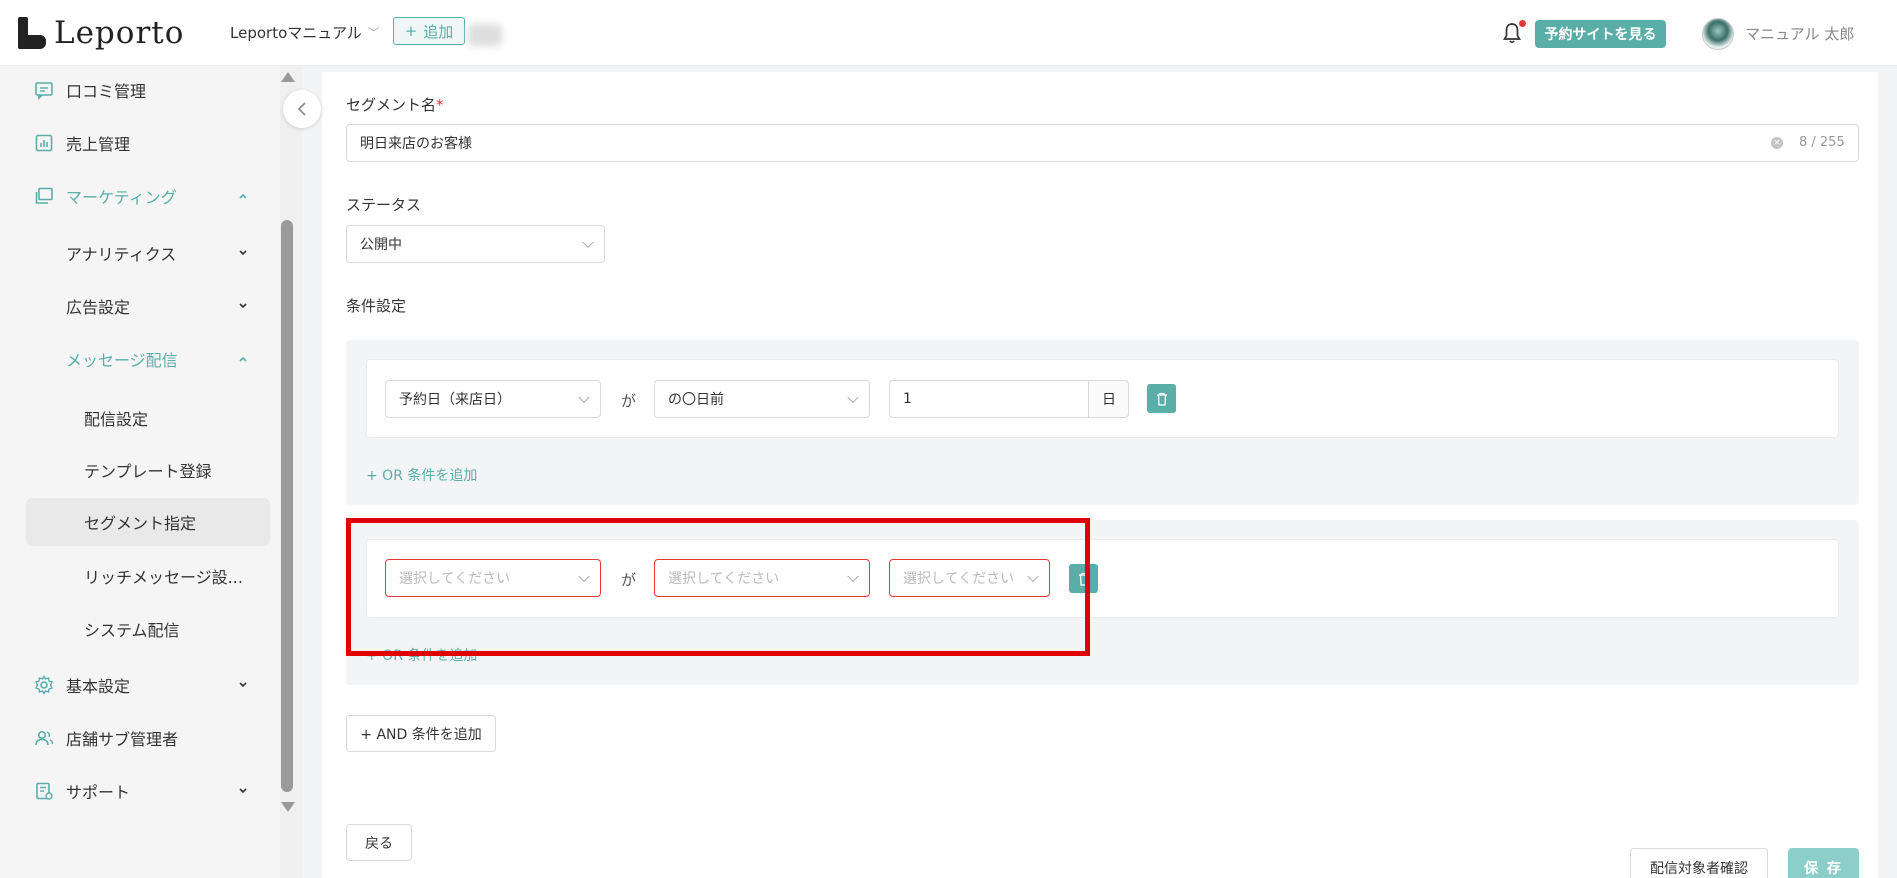 The image size is (1897, 878). What do you see at coordinates (1799, 33) in the screenshot?
I see `user-name: マニュアル 太郎` at bounding box center [1799, 33].